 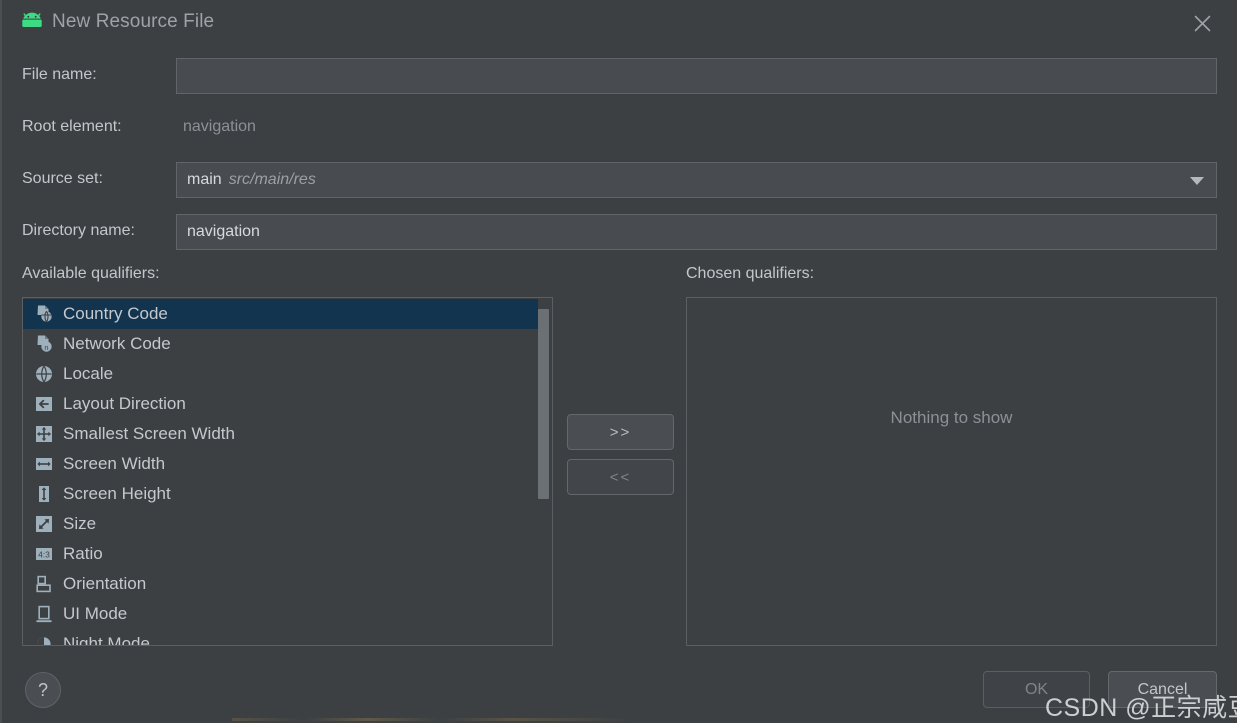 I want to click on four-way-arrows-icon, so click(x=44, y=434).